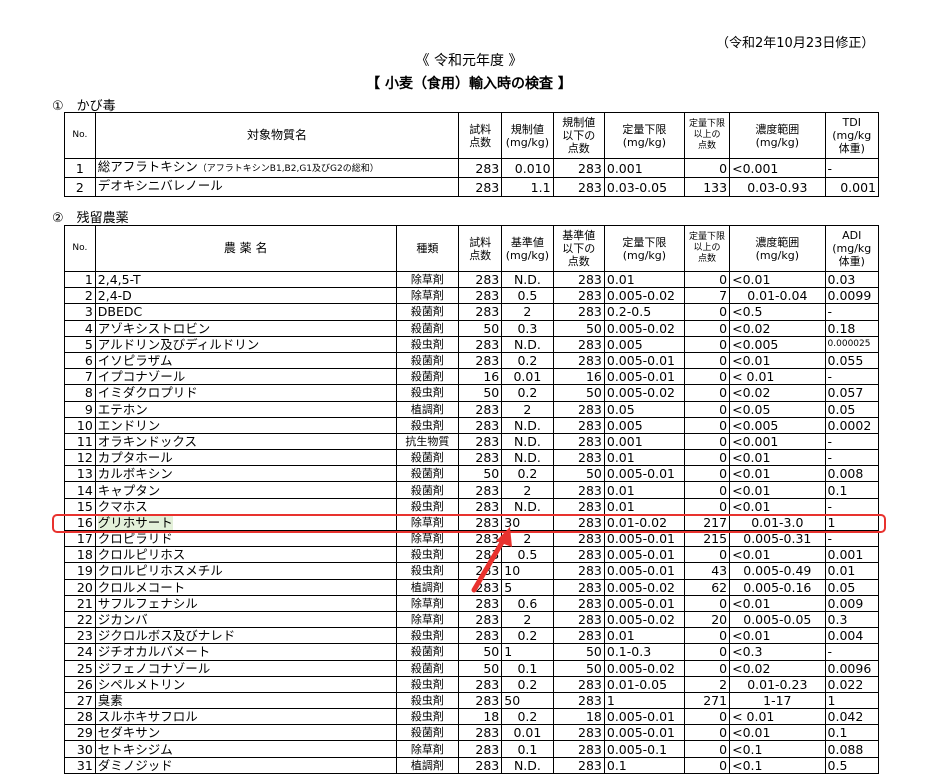  What do you see at coordinates (80, 733) in the screenshot?
I see `row-number: 29` at bounding box center [80, 733].